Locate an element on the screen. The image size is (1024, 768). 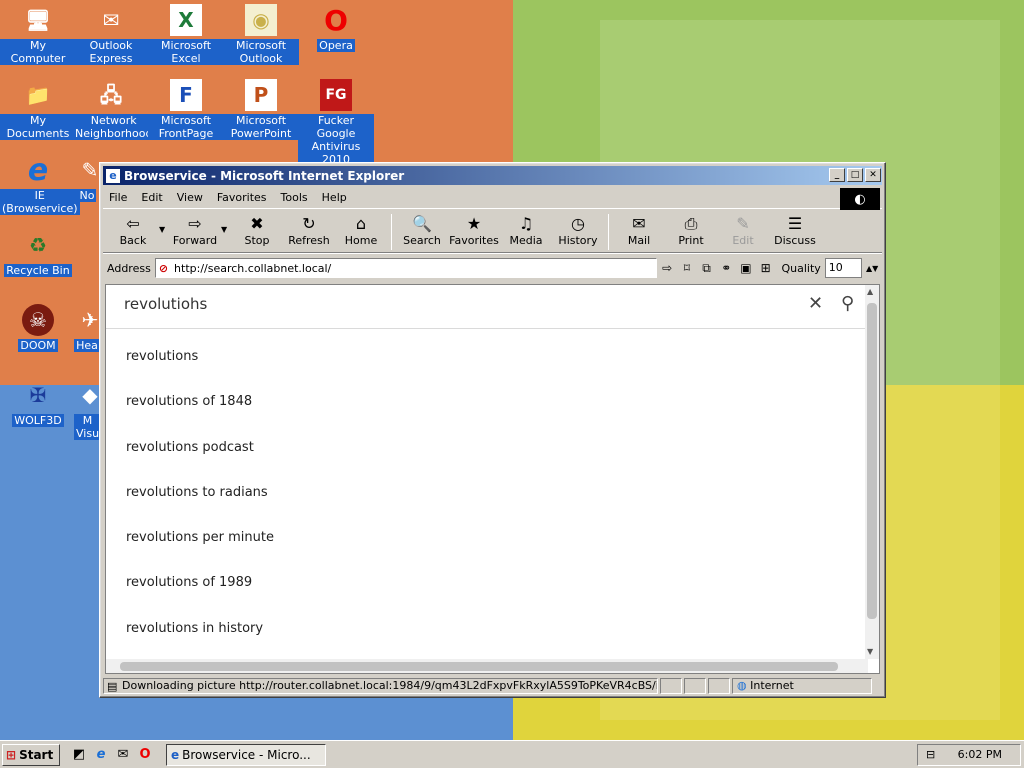
status-cell is located at coordinates (671, 686).